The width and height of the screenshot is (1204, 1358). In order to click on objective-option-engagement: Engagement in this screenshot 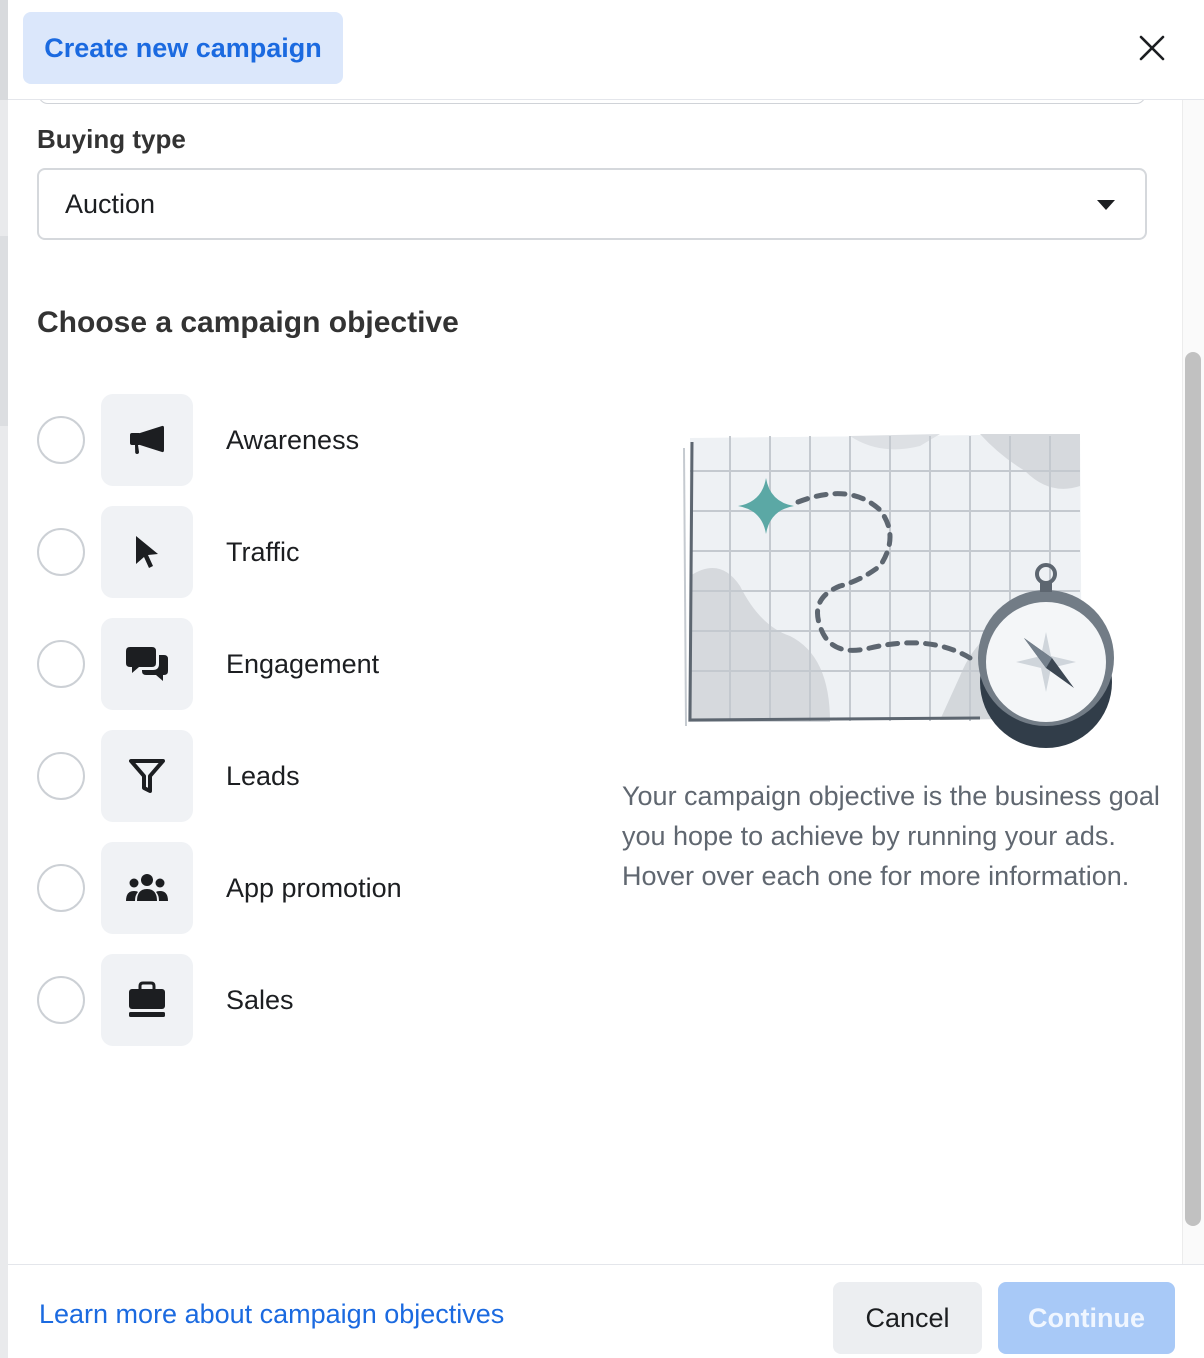, I will do `click(317, 664)`.